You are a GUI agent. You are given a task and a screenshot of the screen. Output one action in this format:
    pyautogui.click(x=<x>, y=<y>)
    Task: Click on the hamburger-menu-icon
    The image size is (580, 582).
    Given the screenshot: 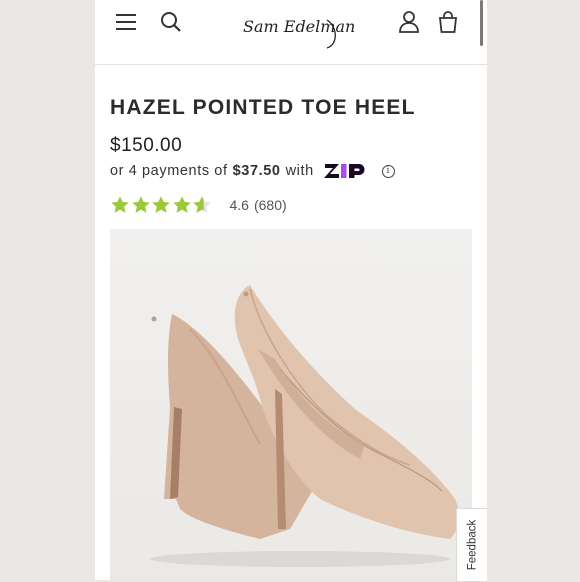 What is the action you would take?
    pyautogui.click(x=126, y=22)
    